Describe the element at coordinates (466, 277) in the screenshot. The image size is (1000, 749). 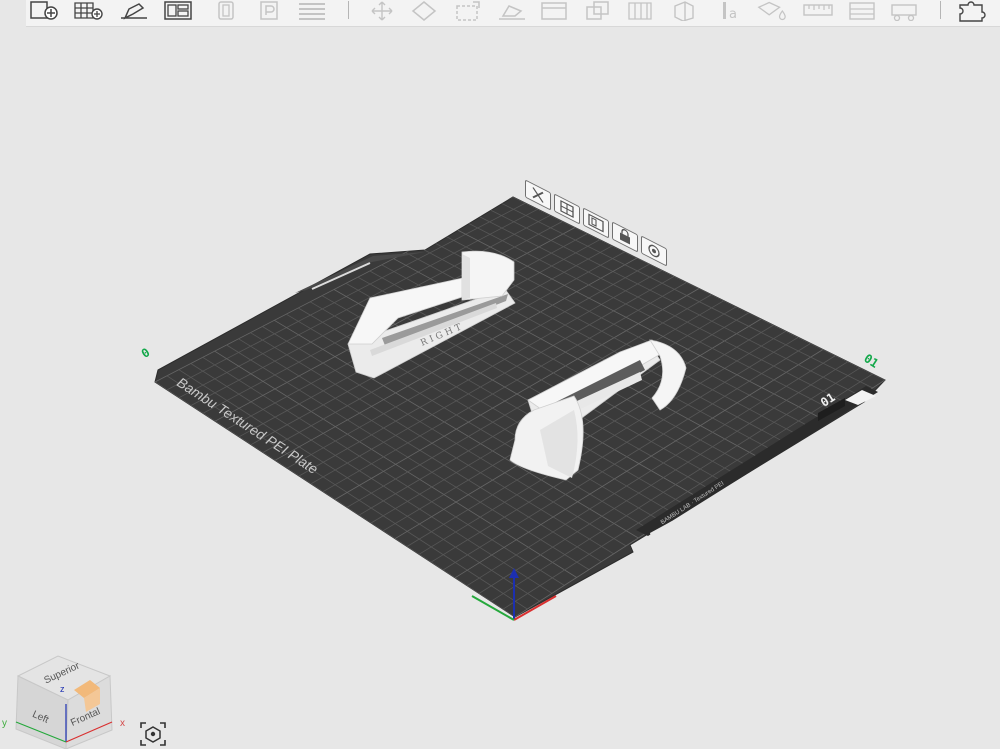
I see `right-holder-rear-wall-shadow` at that location.